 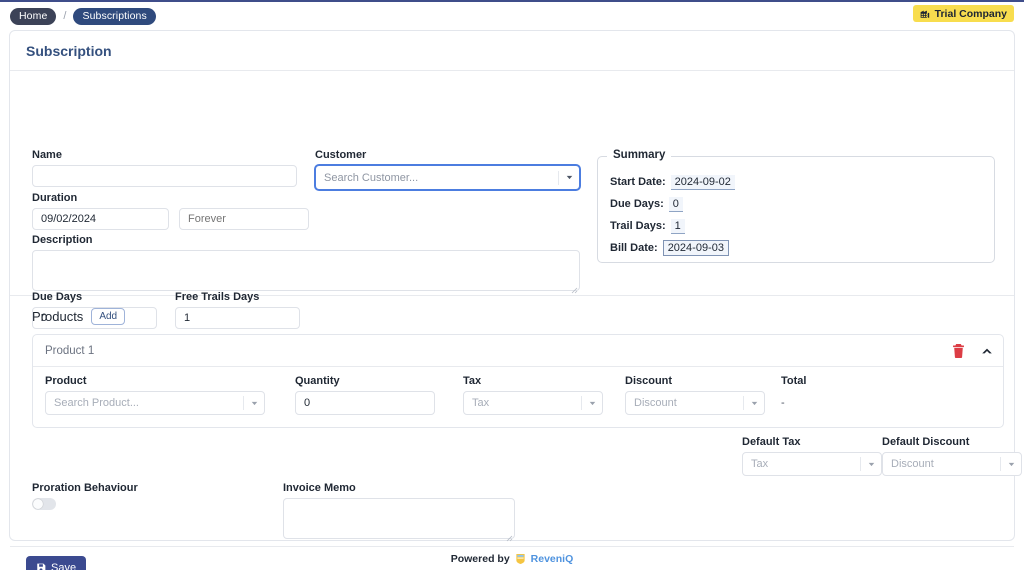 I want to click on breadcrumb-subscriptions: Subscriptions, so click(x=114, y=16).